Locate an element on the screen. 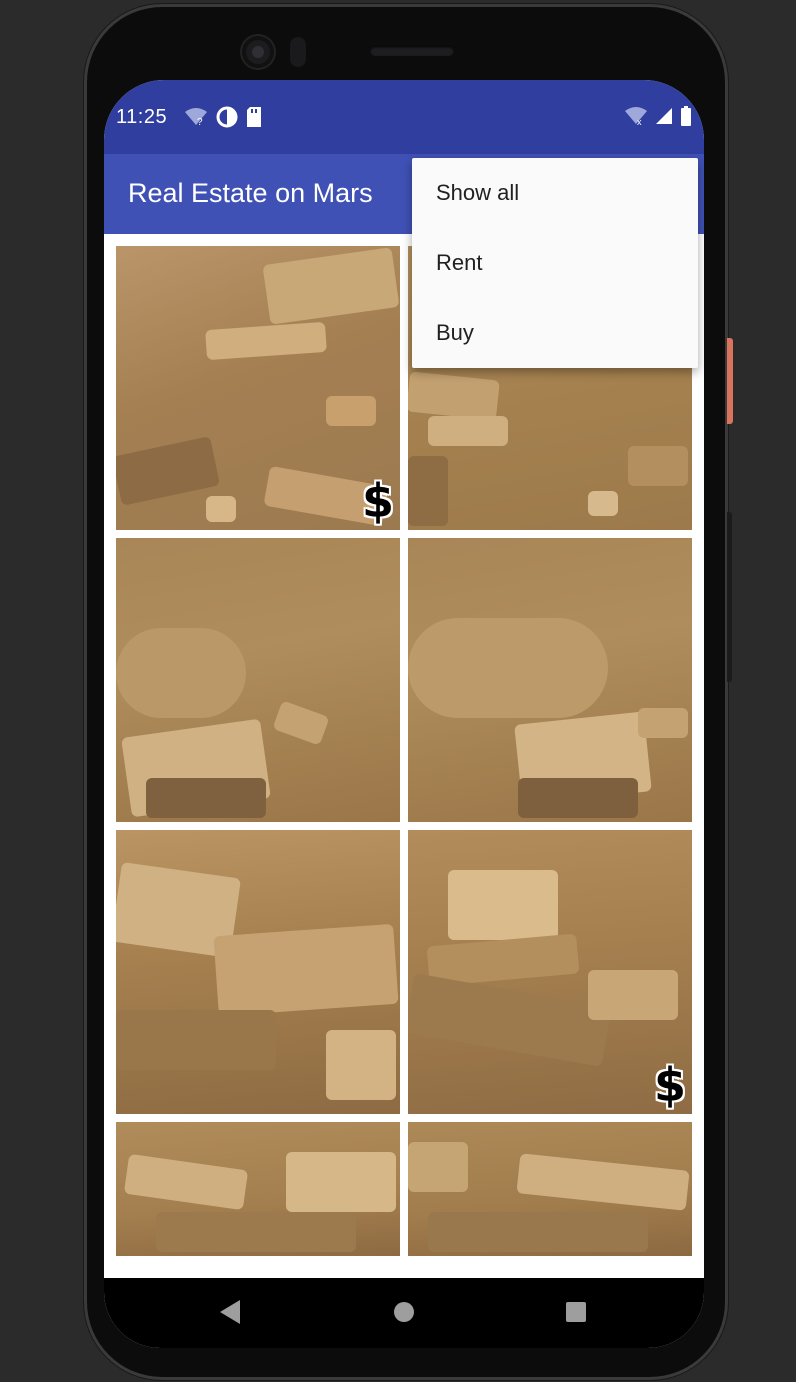 This screenshot has width=796, height=1382. power-button is located at coordinates (730, 381).